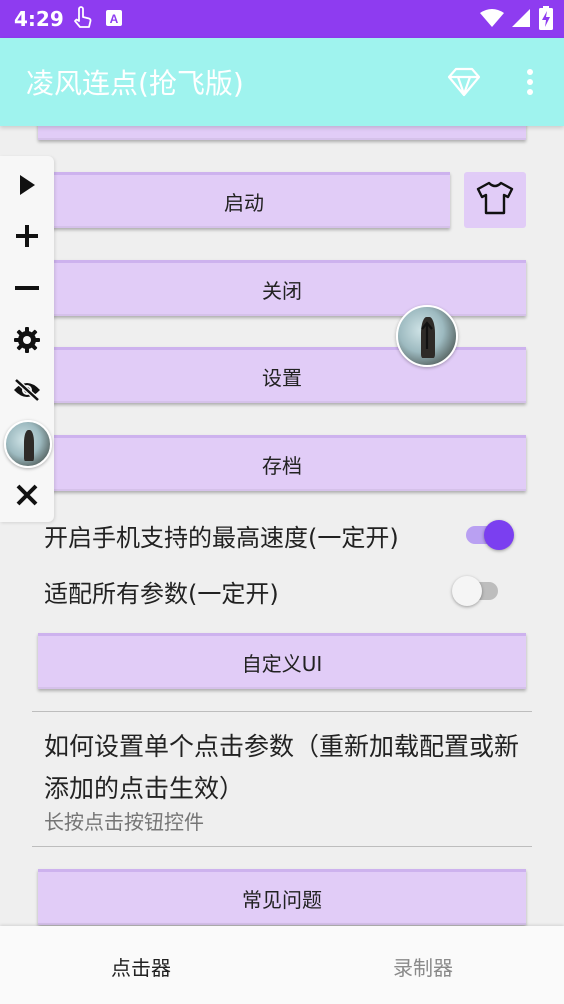  I want to click on floating-toolbar, so click(27, 339).